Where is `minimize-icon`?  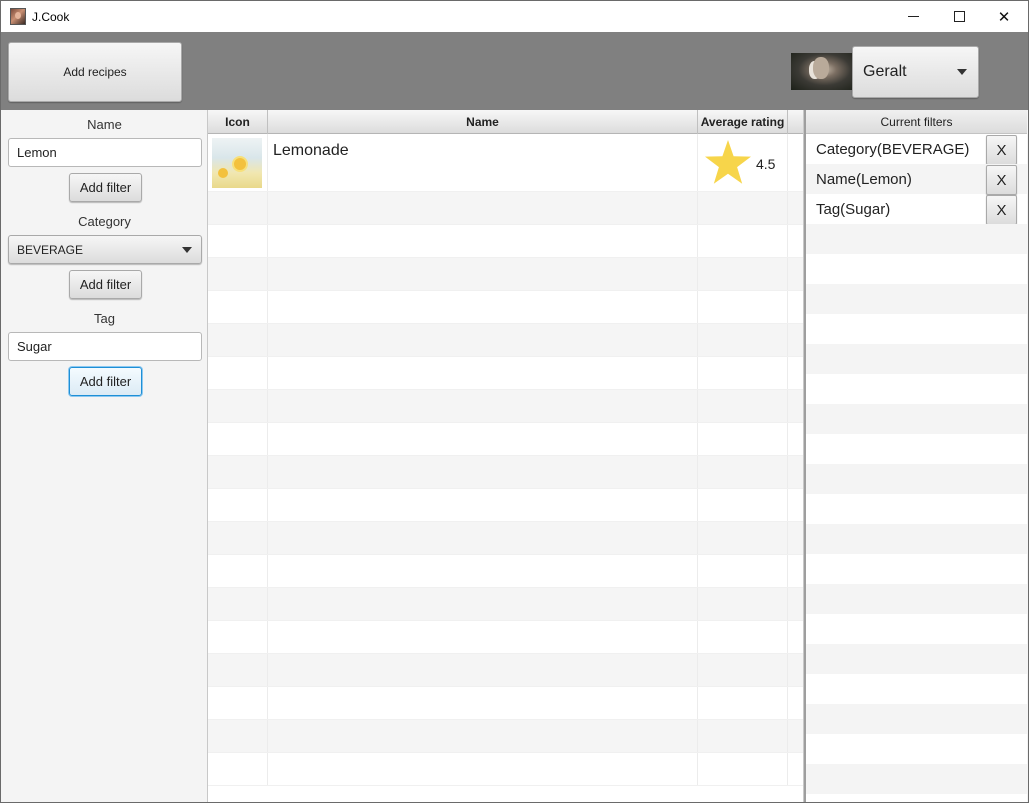
minimize-icon is located at coordinates (913, 16).